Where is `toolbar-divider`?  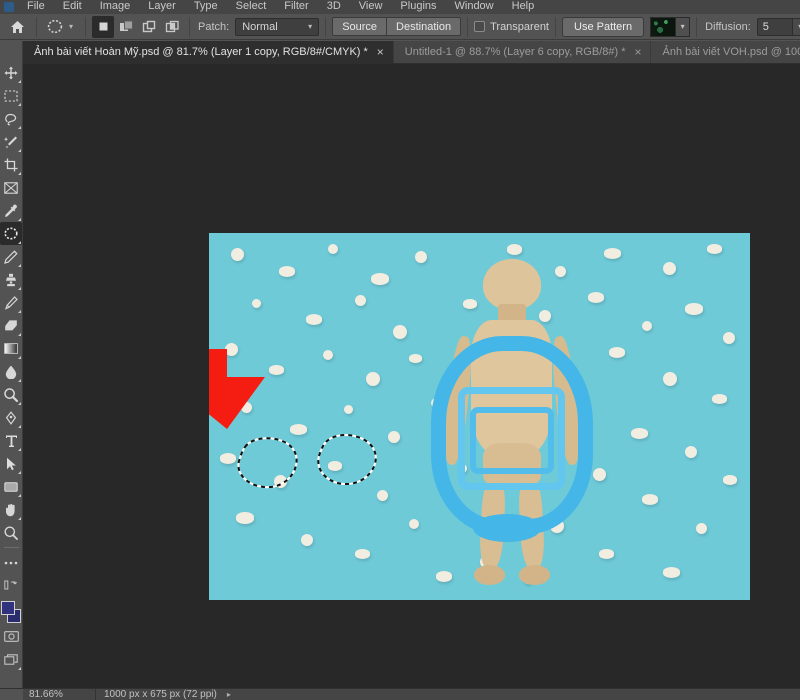 toolbar-divider is located at coordinates (11, 547).